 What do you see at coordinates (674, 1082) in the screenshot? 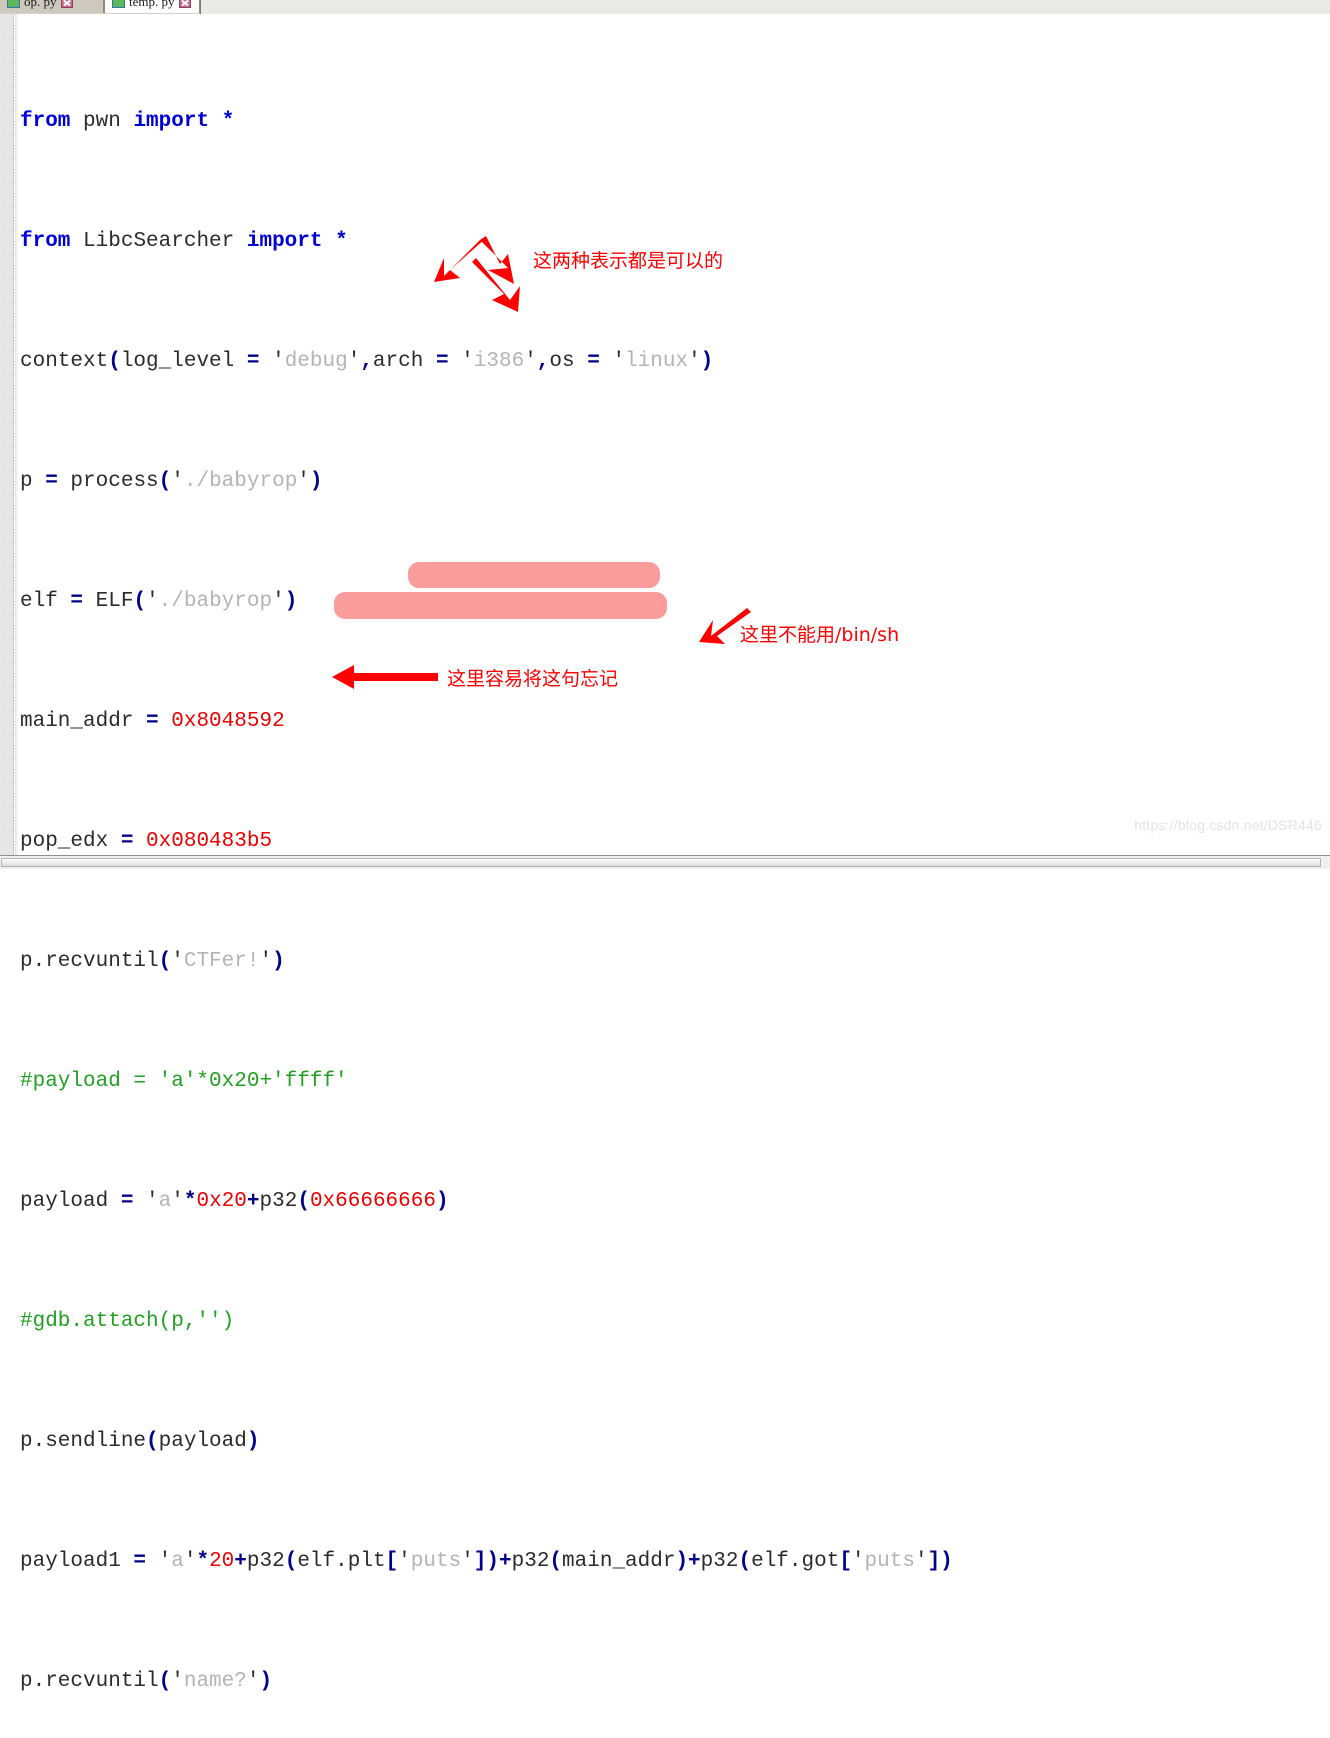
I see `code-line: #payload = 'a'*0x20+'ffff'` at bounding box center [674, 1082].